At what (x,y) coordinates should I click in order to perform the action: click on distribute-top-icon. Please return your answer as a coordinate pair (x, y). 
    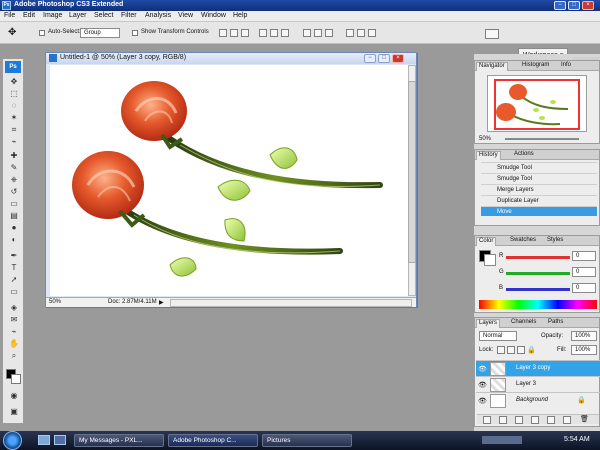
    Looking at the image, I should click on (307, 33).